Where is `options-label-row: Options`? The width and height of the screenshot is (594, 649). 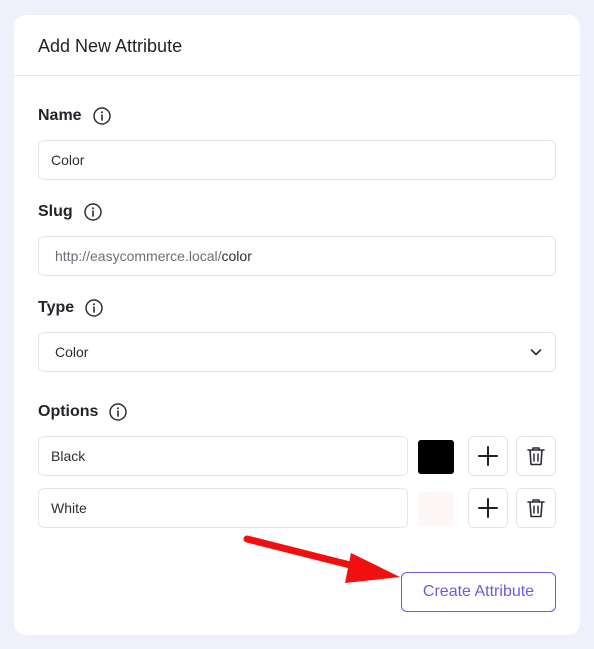
options-label-row: Options is located at coordinates (83, 412).